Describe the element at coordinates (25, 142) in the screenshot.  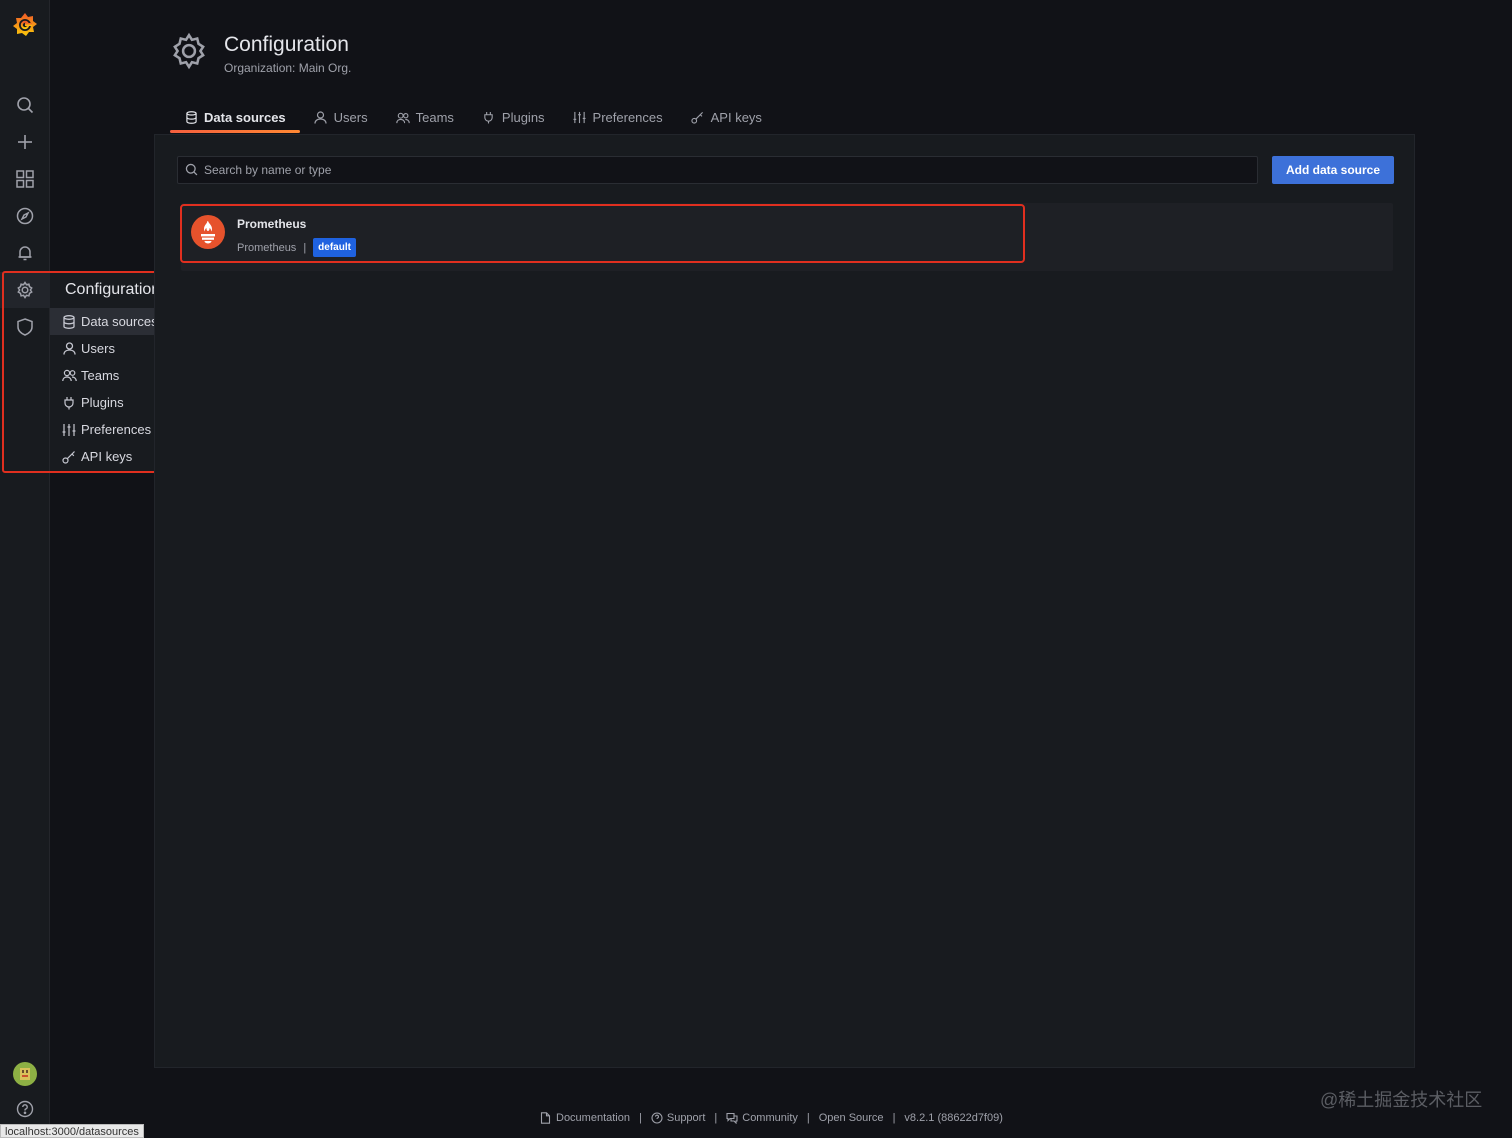
I see `plus-icon` at that location.